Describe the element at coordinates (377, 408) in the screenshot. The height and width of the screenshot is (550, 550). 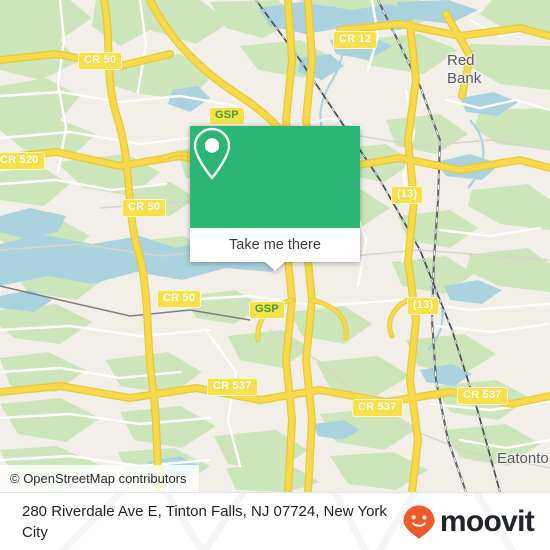
I see `road-shield-10: CR 537` at that location.